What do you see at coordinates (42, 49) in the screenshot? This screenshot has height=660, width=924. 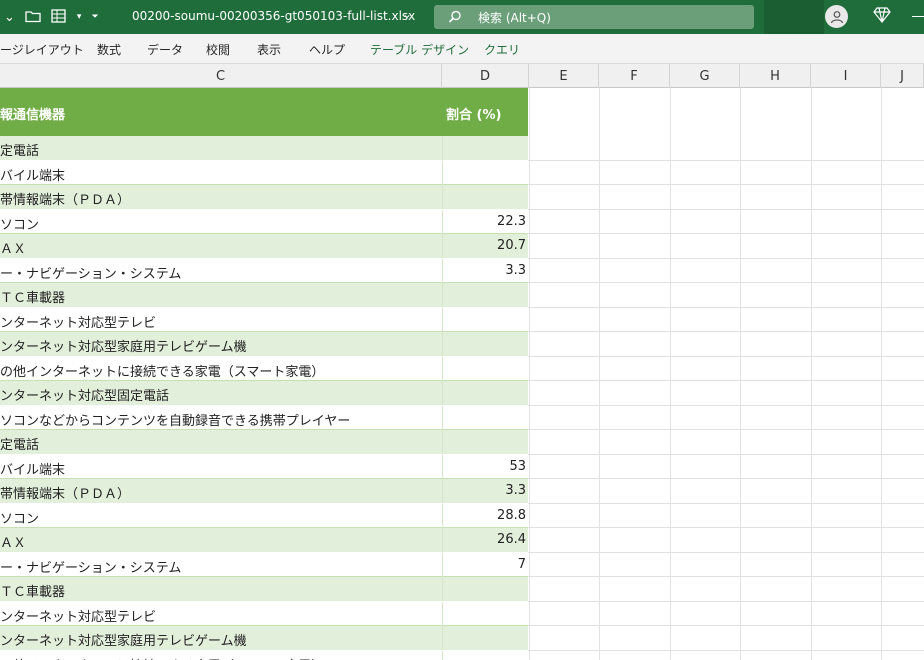 I see `tab-page-layout: ージレイアウト` at bounding box center [42, 49].